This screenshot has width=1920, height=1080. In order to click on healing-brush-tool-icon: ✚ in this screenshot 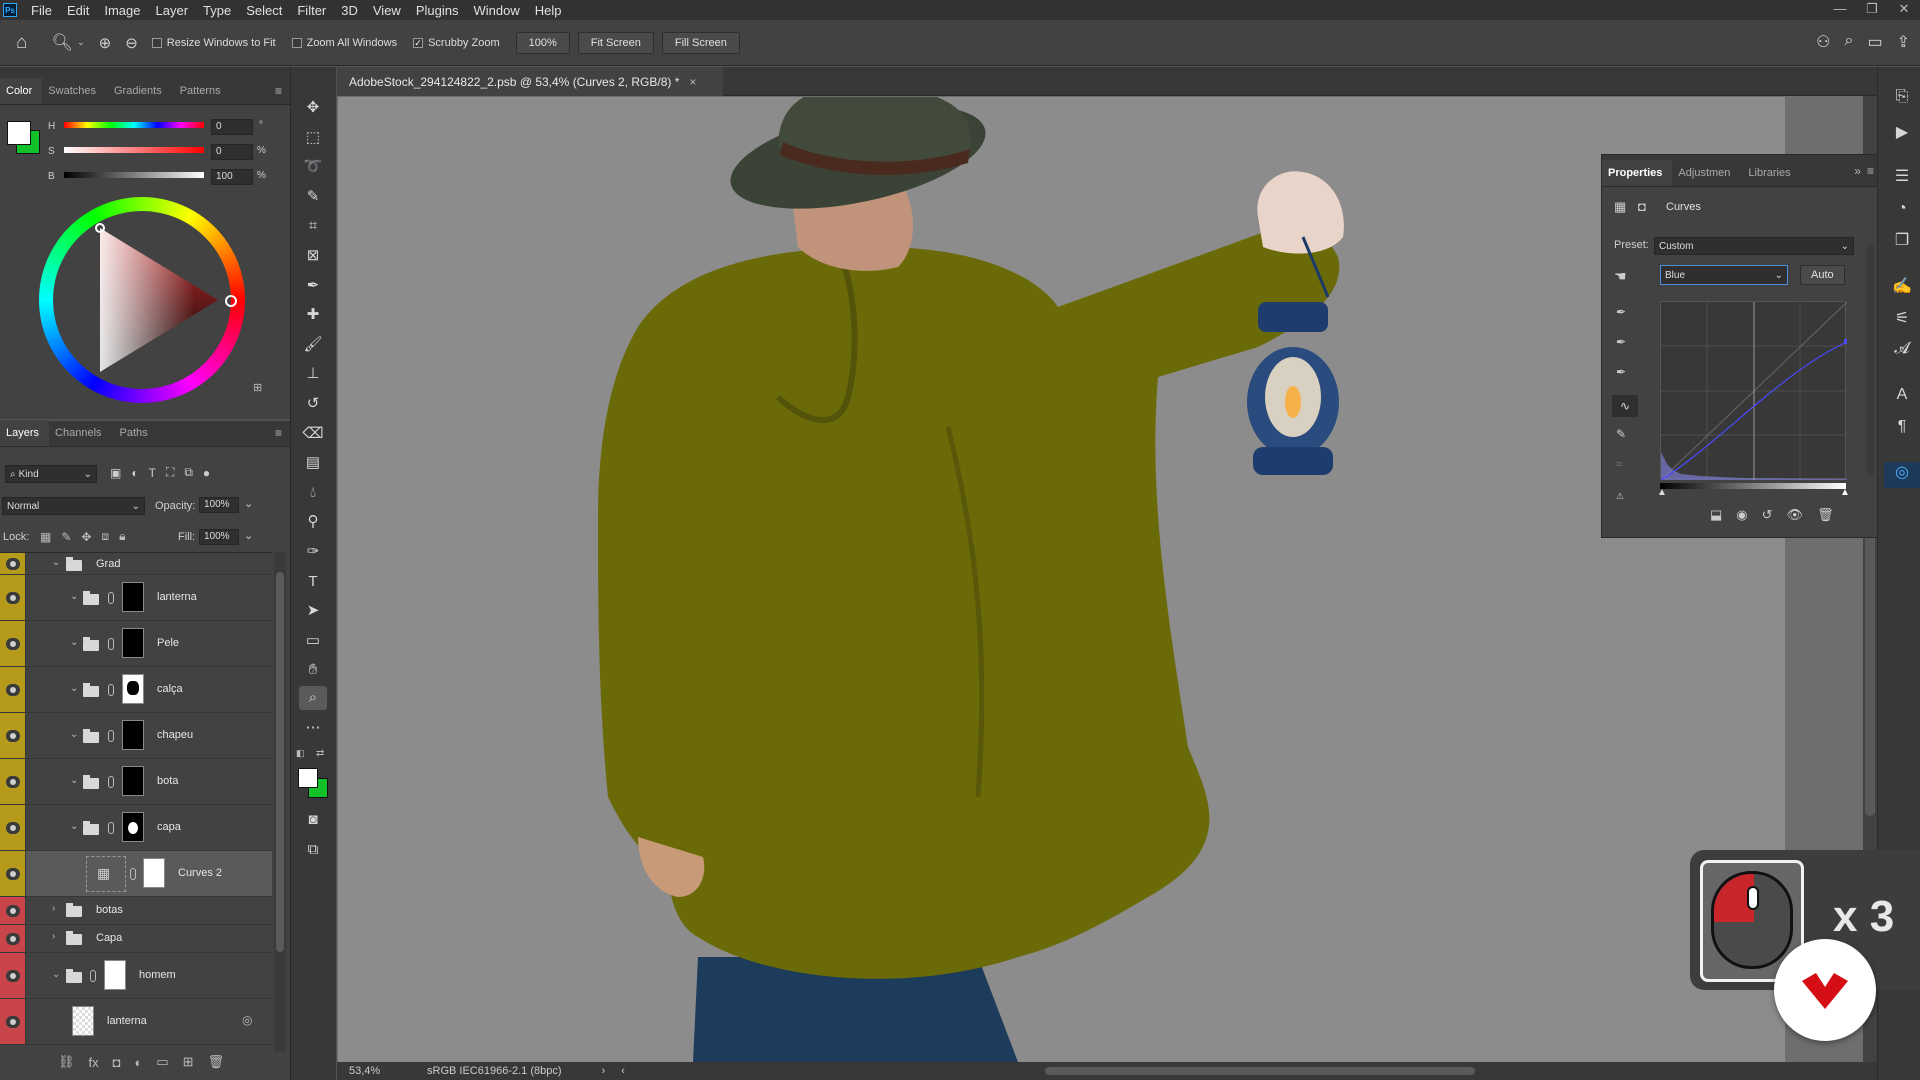, I will do `click(313, 315)`.